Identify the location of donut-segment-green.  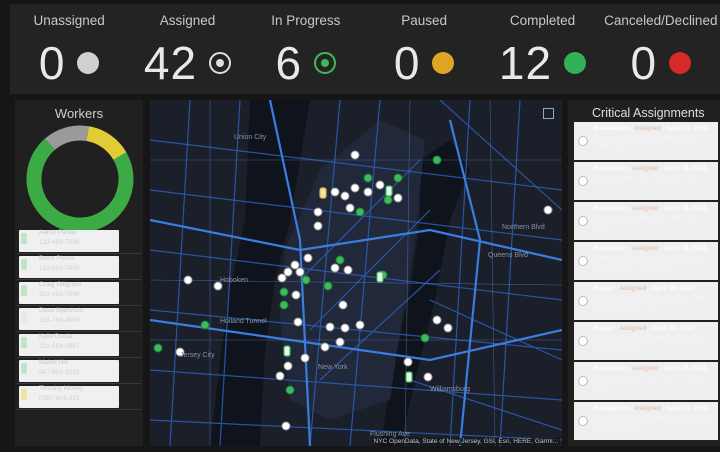
(80, 179).